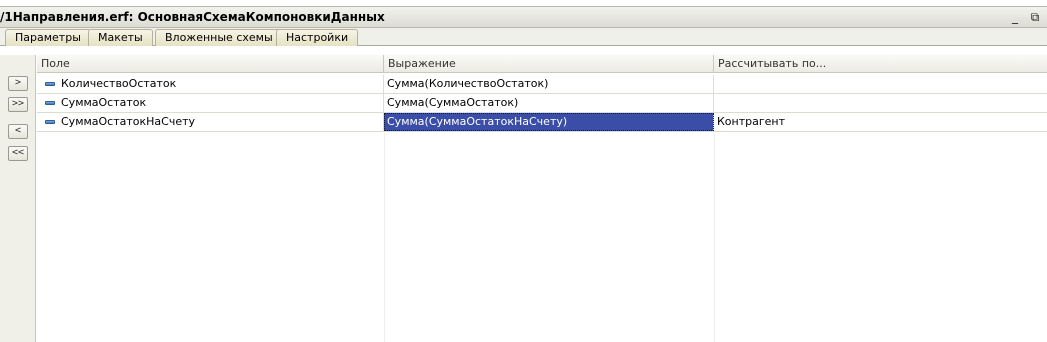 This screenshot has width=1047, height=342. I want to click on tab-nested-schemas: Вложенные схемы, so click(219, 37).